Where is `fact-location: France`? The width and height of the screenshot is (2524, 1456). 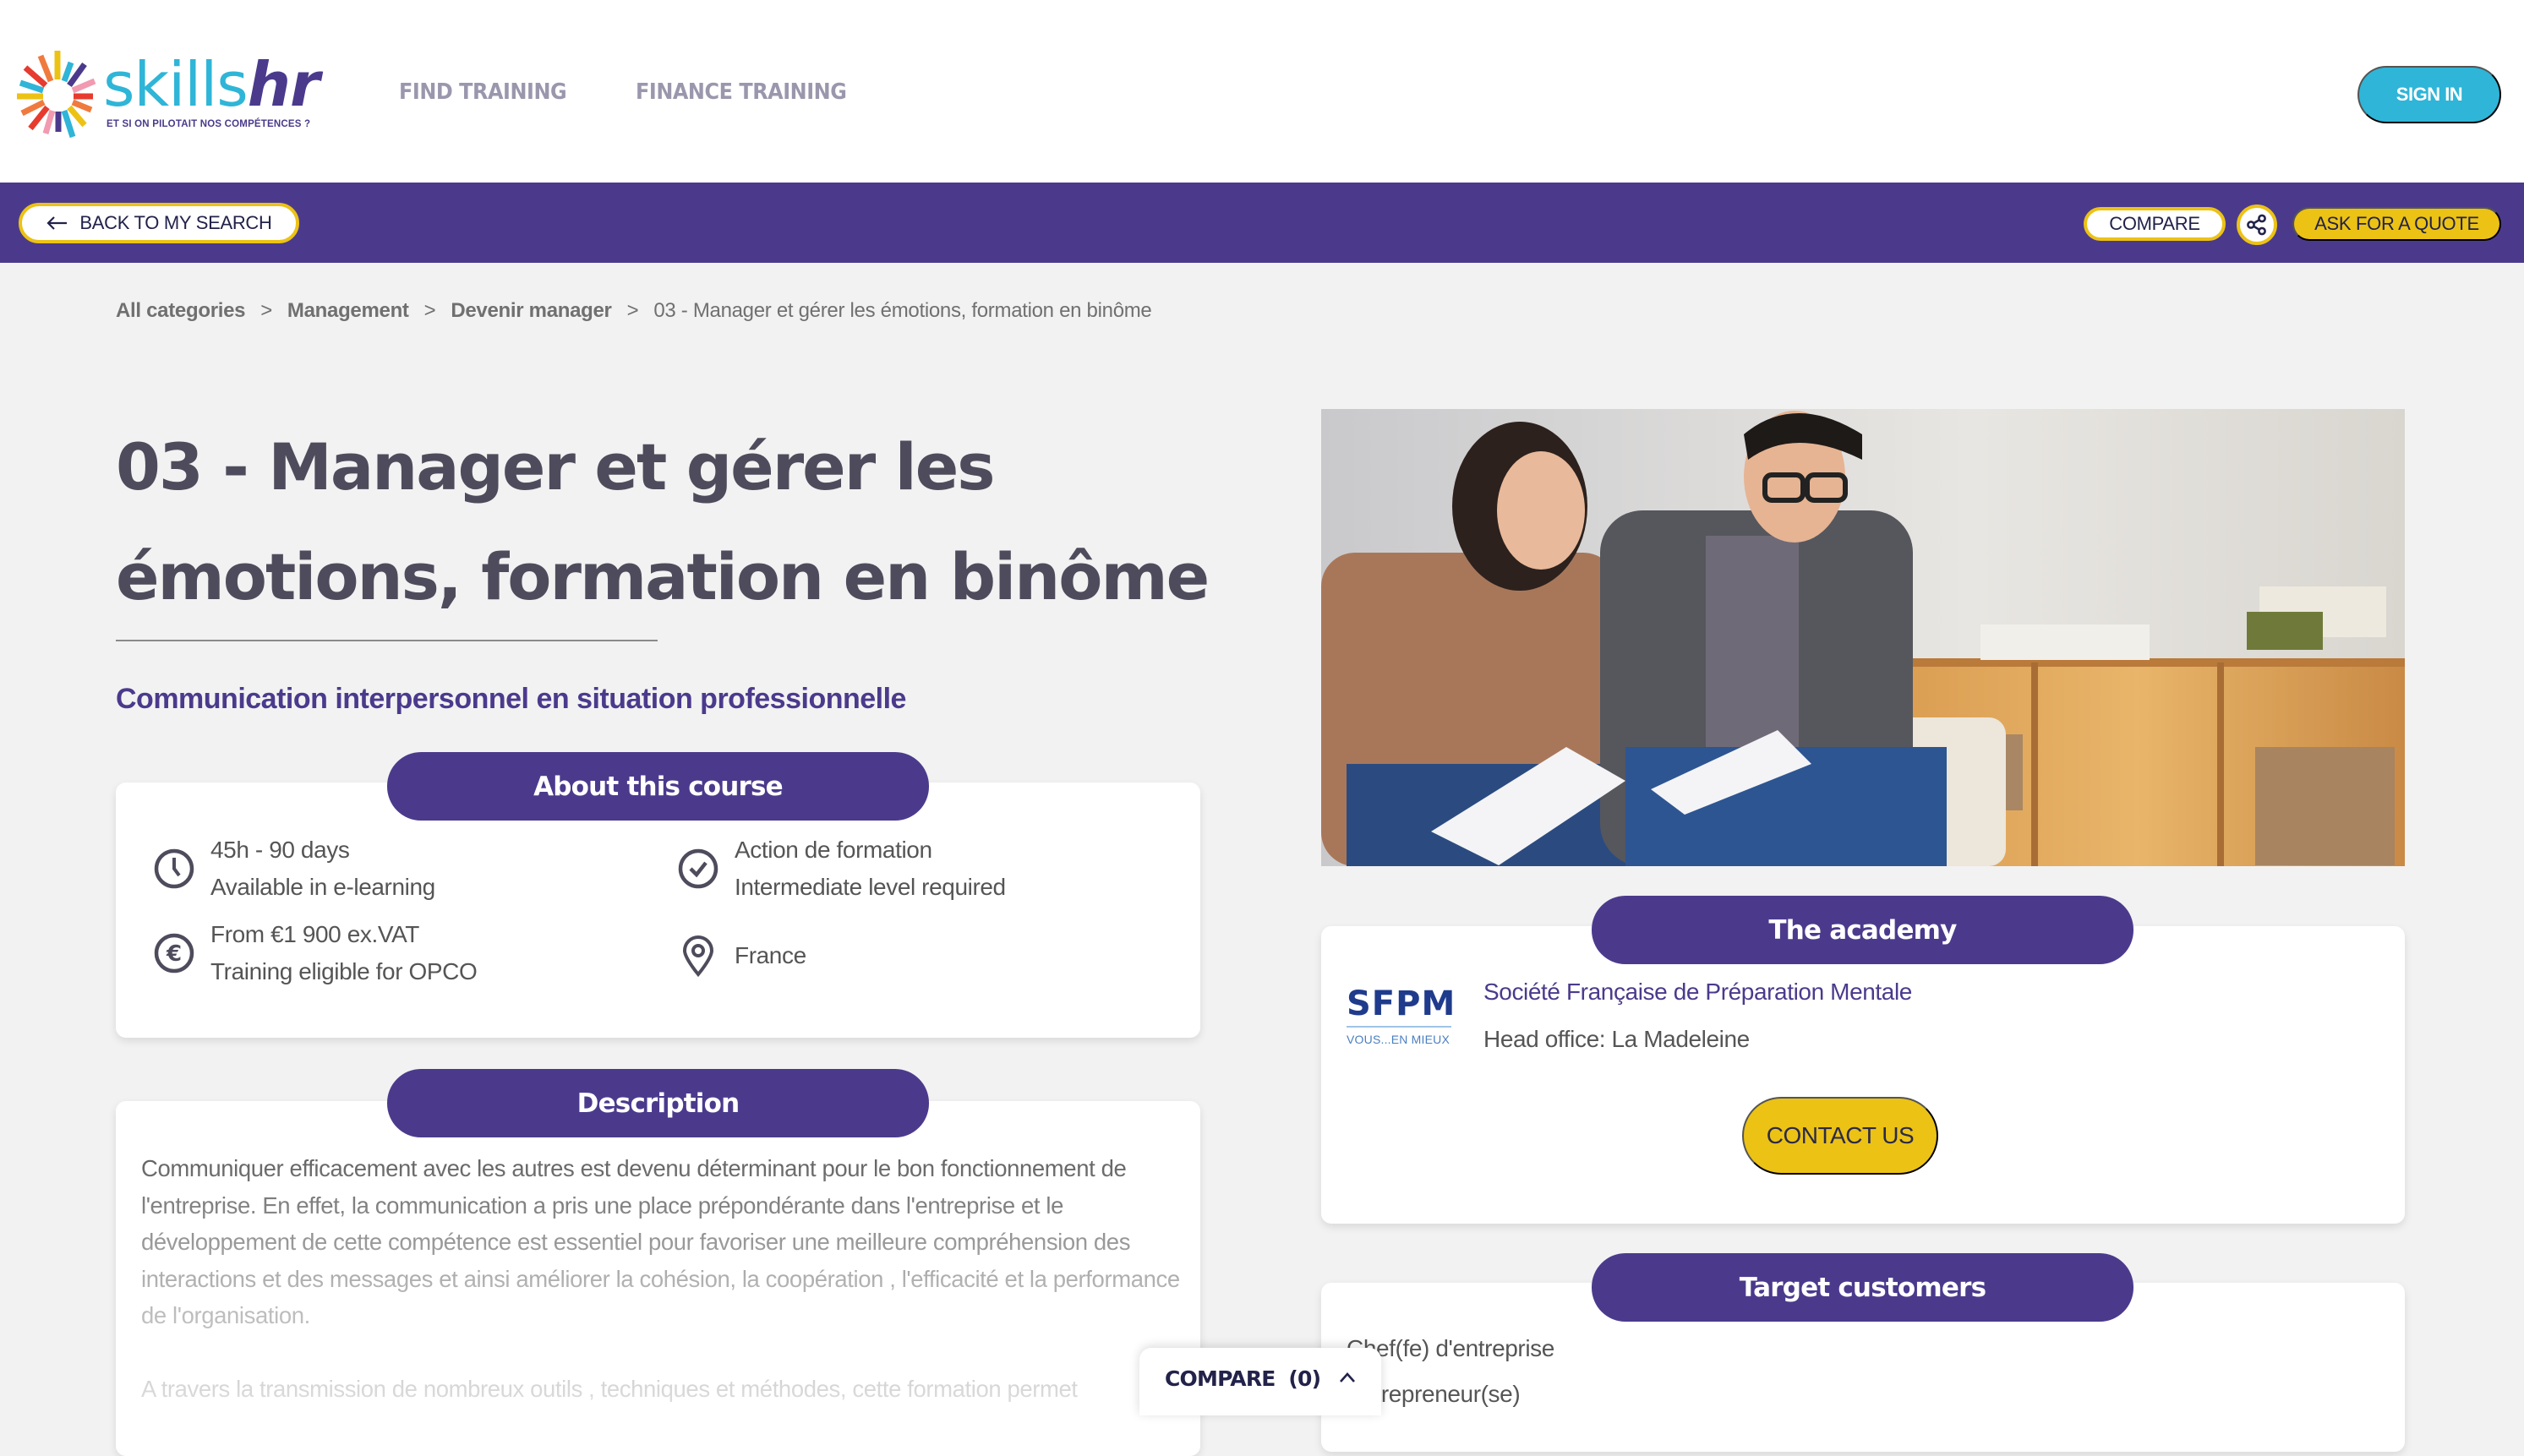 fact-location: France is located at coordinates (741, 956).